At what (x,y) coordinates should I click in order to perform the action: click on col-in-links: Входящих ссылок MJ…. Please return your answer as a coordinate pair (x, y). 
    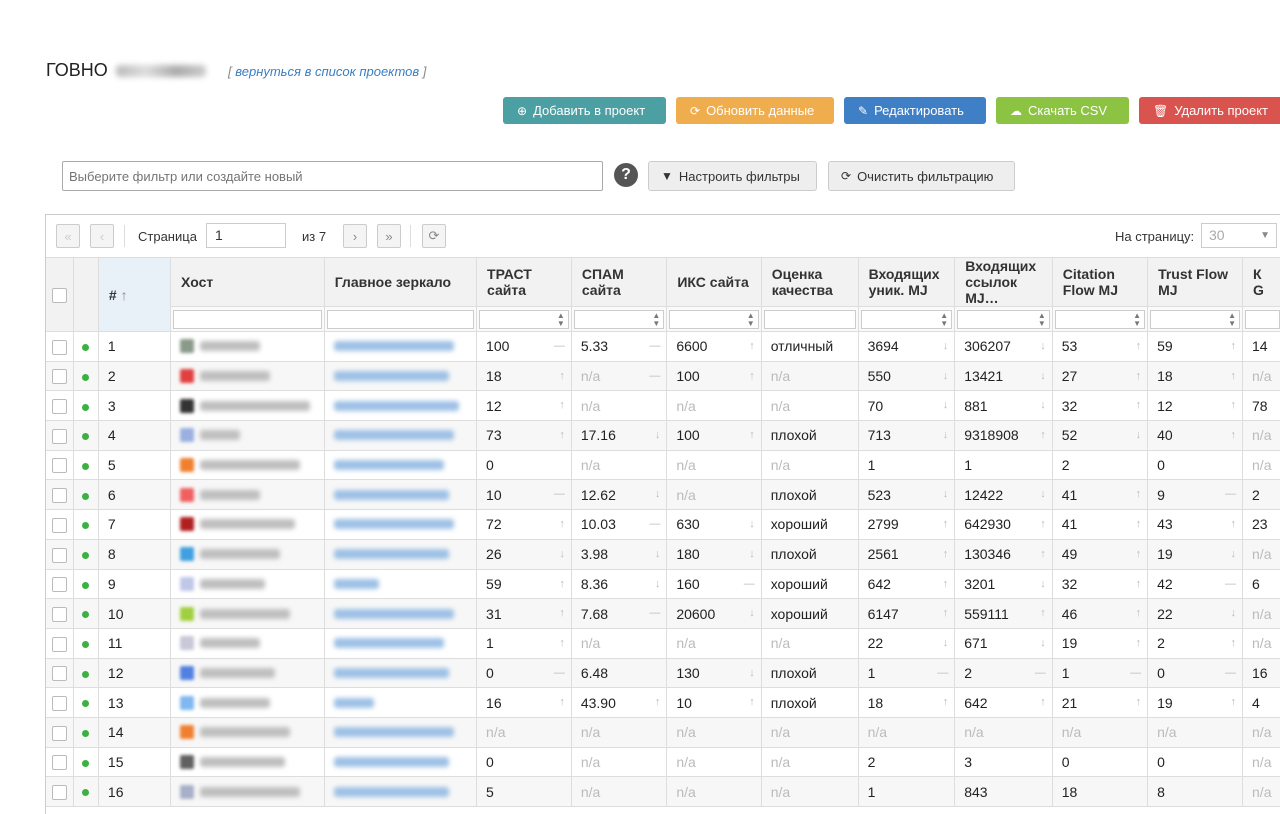
    Looking at the image, I should click on (1004, 282).